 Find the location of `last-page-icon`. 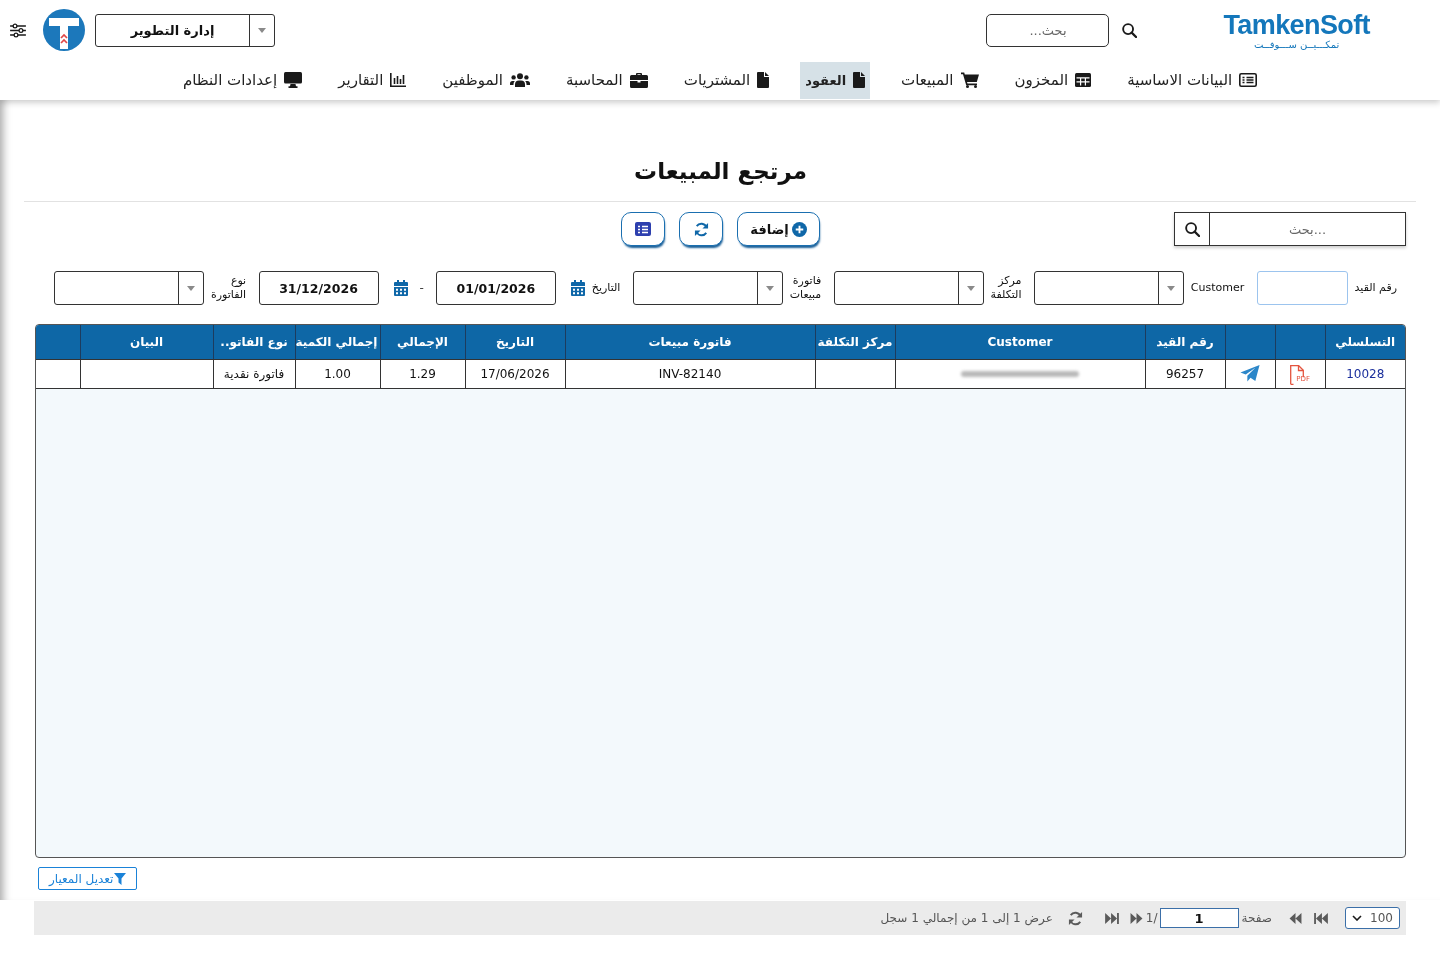

last-page-icon is located at coordinates (1111, 918).